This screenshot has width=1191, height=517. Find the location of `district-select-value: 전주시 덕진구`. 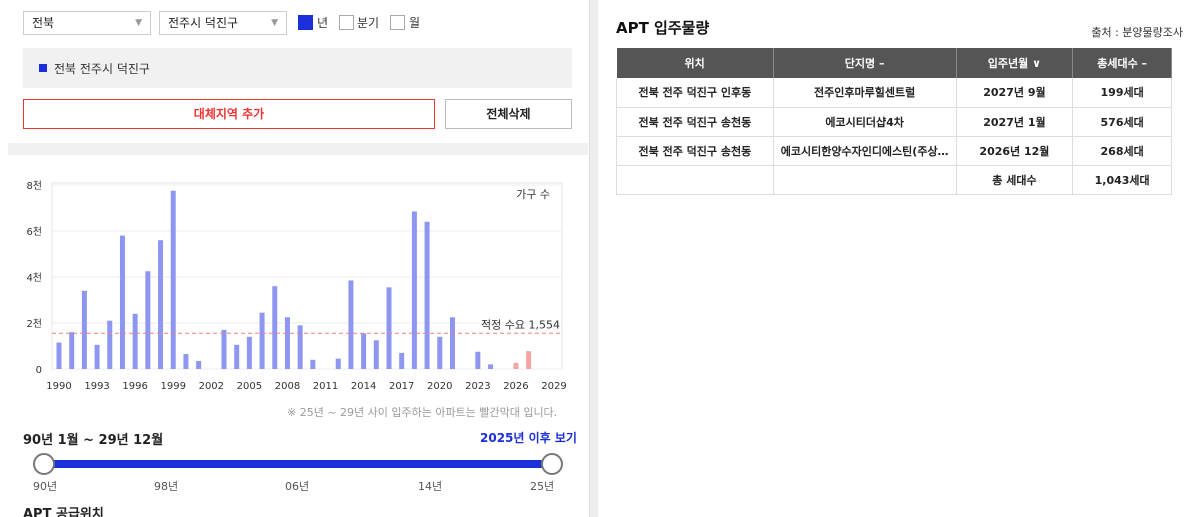

district-select-value: 전주시 덕진구 is located at coordinates (203, 23).